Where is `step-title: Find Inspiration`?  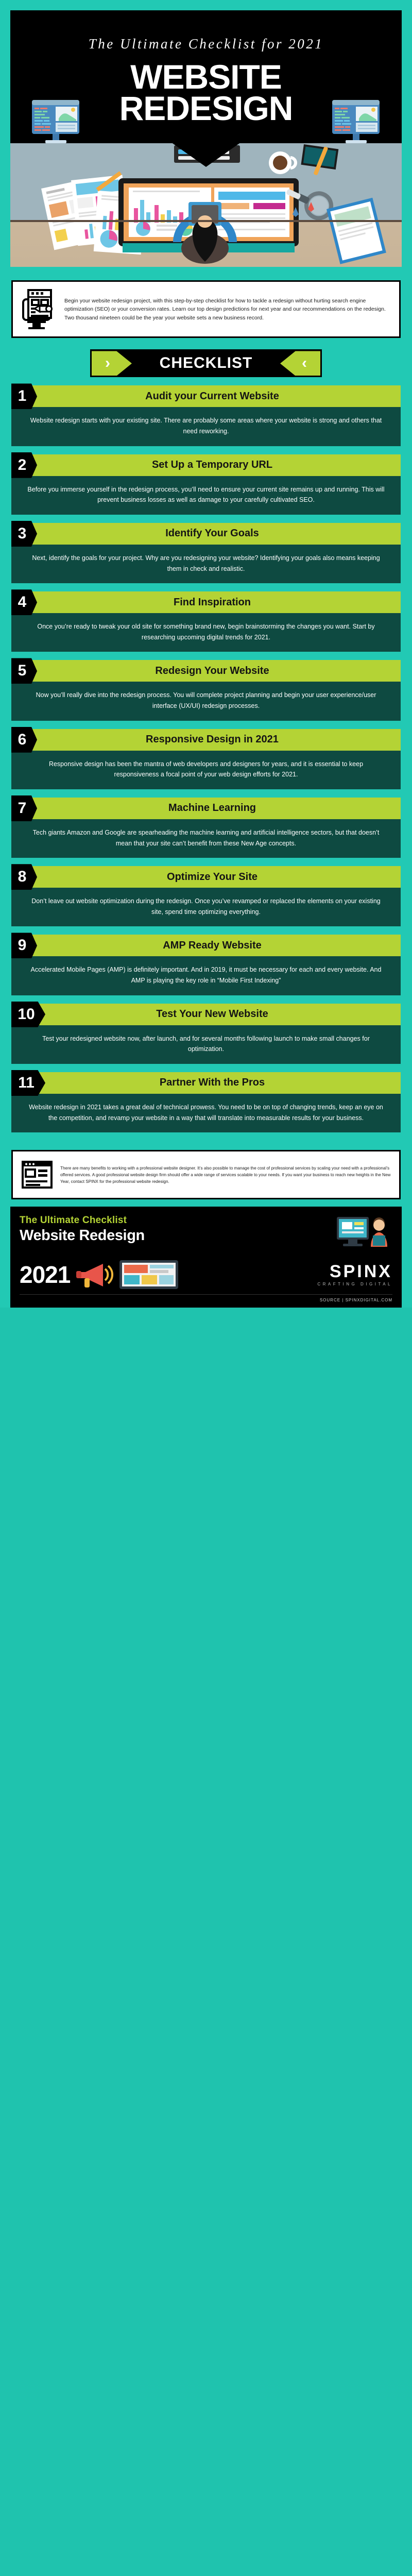 step-title: Find Inspiration is located at coordinates (213, 602).